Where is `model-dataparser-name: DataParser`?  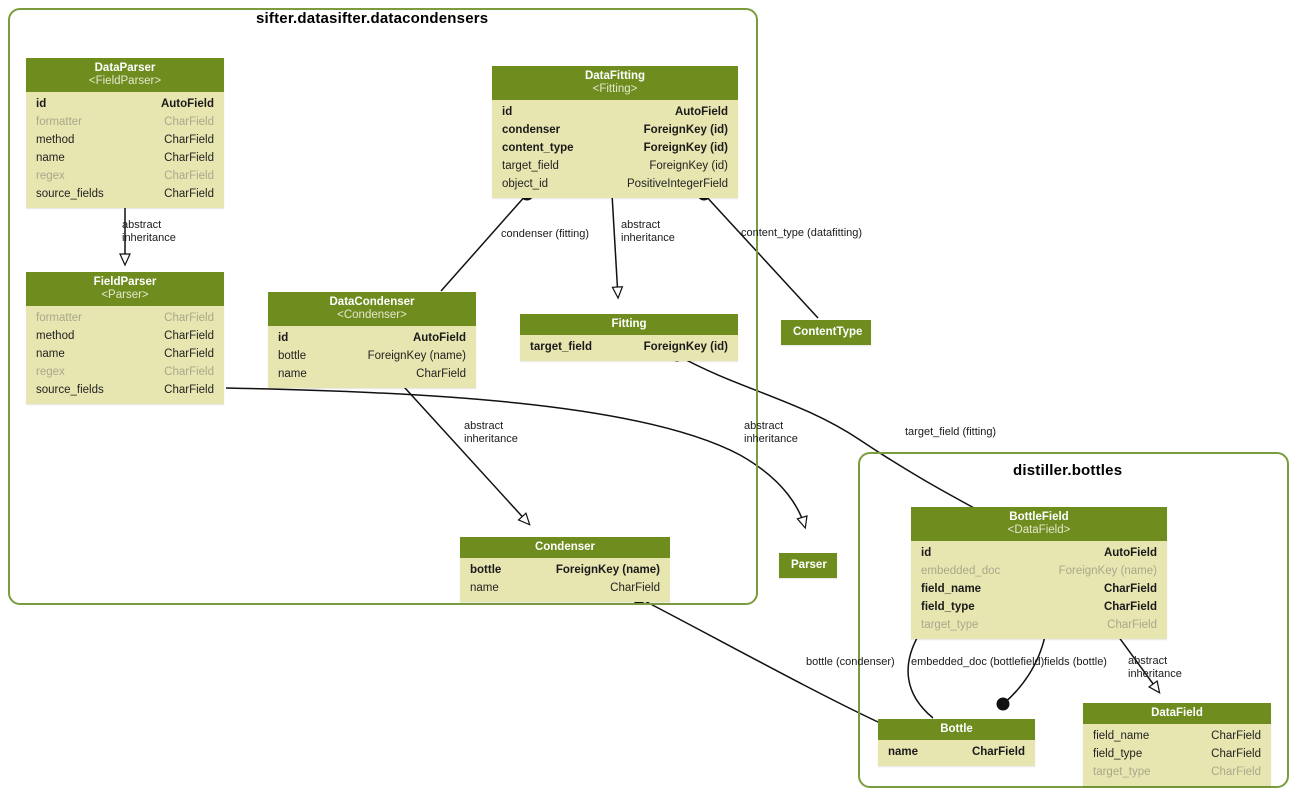
model-dataparser-name: DataParser is located at coordinates (125, 68).